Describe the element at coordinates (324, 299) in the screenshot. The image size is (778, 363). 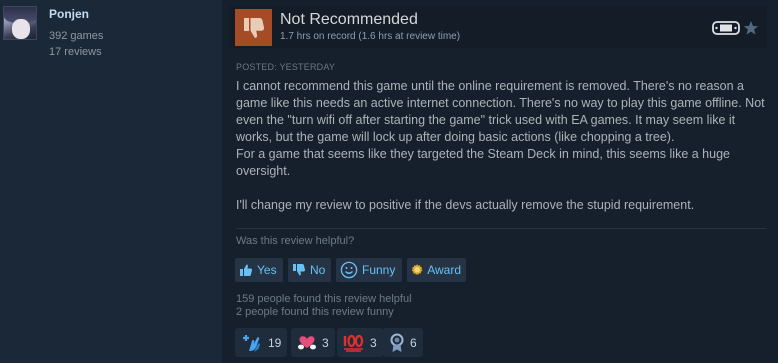
I see `helpful-count: 159 people found this review helpful` at that location.